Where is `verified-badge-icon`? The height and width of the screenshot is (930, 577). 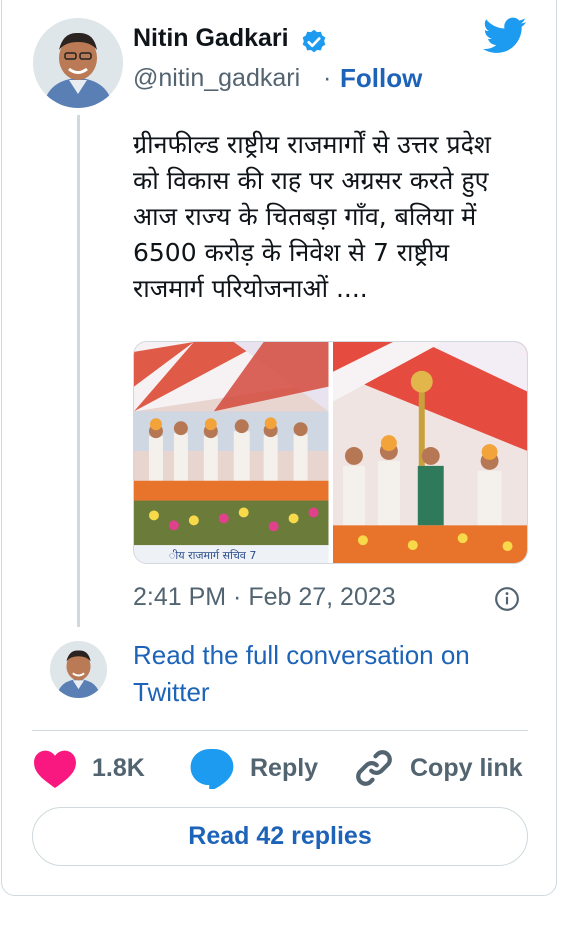
verified-badge-icon is located at coordinates (314, 41).